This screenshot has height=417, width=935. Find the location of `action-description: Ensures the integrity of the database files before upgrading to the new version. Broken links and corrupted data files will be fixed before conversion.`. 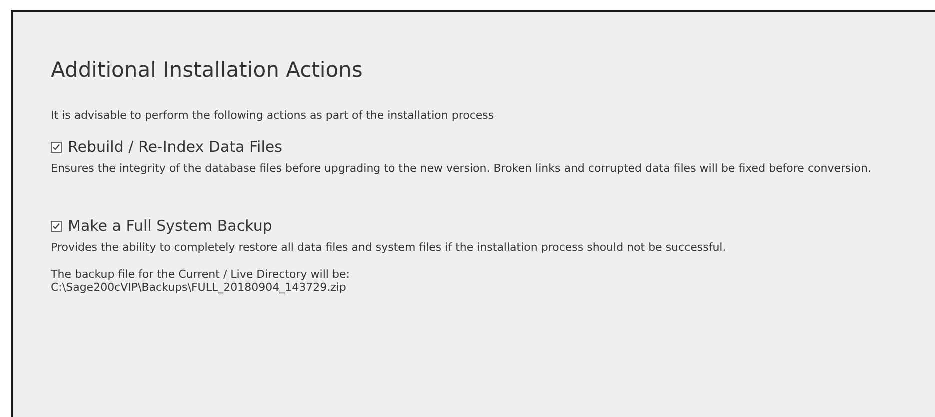

action-description: Ensures the integrity of the database files before upgrading to the new version. Broken links and corrupted data files will be fixed before conversion. is located at coordinates (461, 168).